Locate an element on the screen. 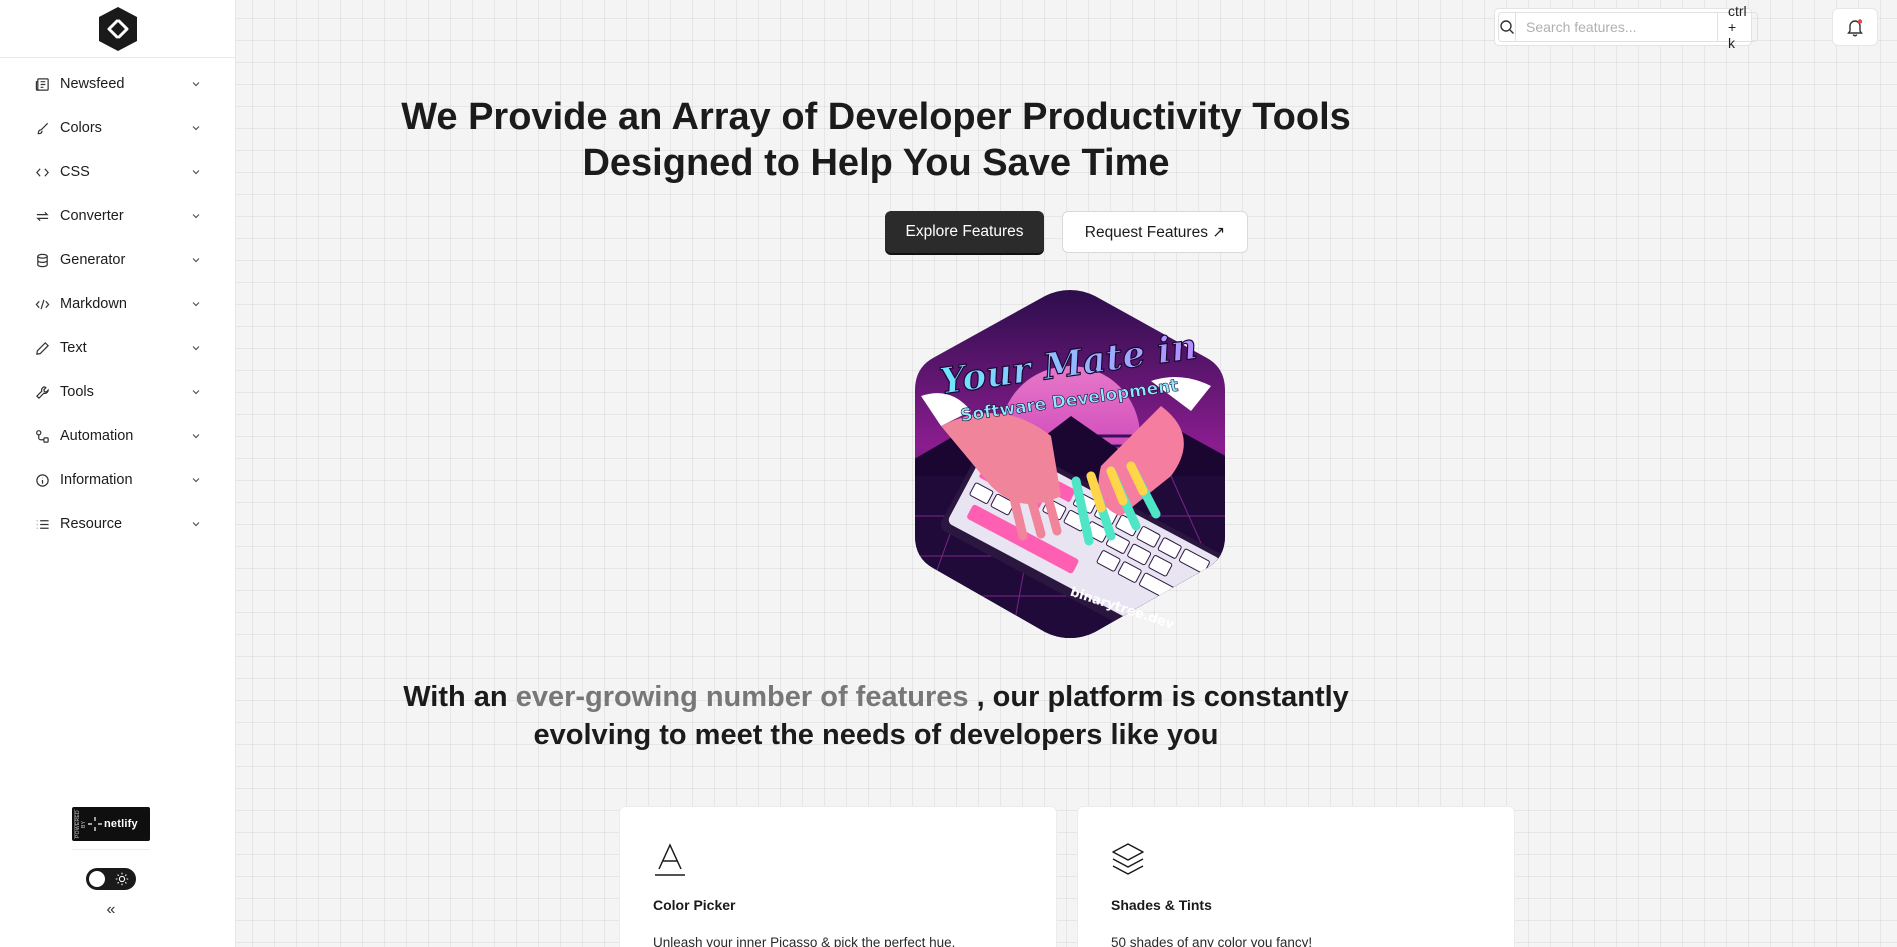 The image size is (1897, 947). sidebar-item-markdown: Markdown is located at coordinates (117, 304).